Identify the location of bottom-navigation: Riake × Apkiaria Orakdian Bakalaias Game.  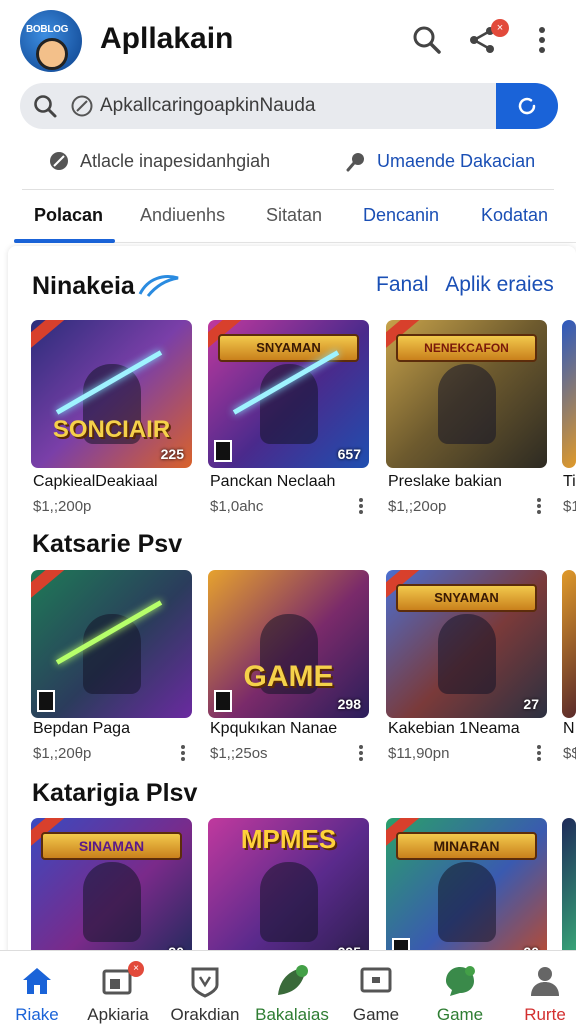
(288, 987).